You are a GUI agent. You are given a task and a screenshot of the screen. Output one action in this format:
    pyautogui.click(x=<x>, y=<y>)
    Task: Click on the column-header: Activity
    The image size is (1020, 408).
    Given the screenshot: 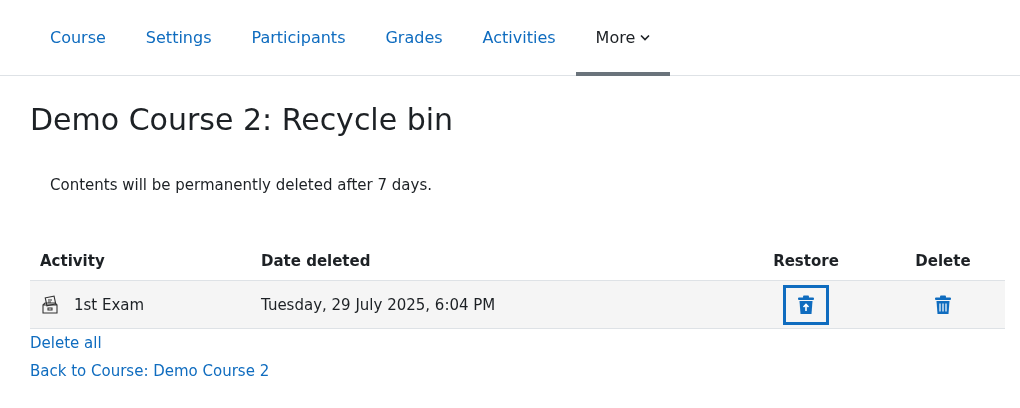 What is the action you would take?
    pyautogui.click(x=140, y=261)
    